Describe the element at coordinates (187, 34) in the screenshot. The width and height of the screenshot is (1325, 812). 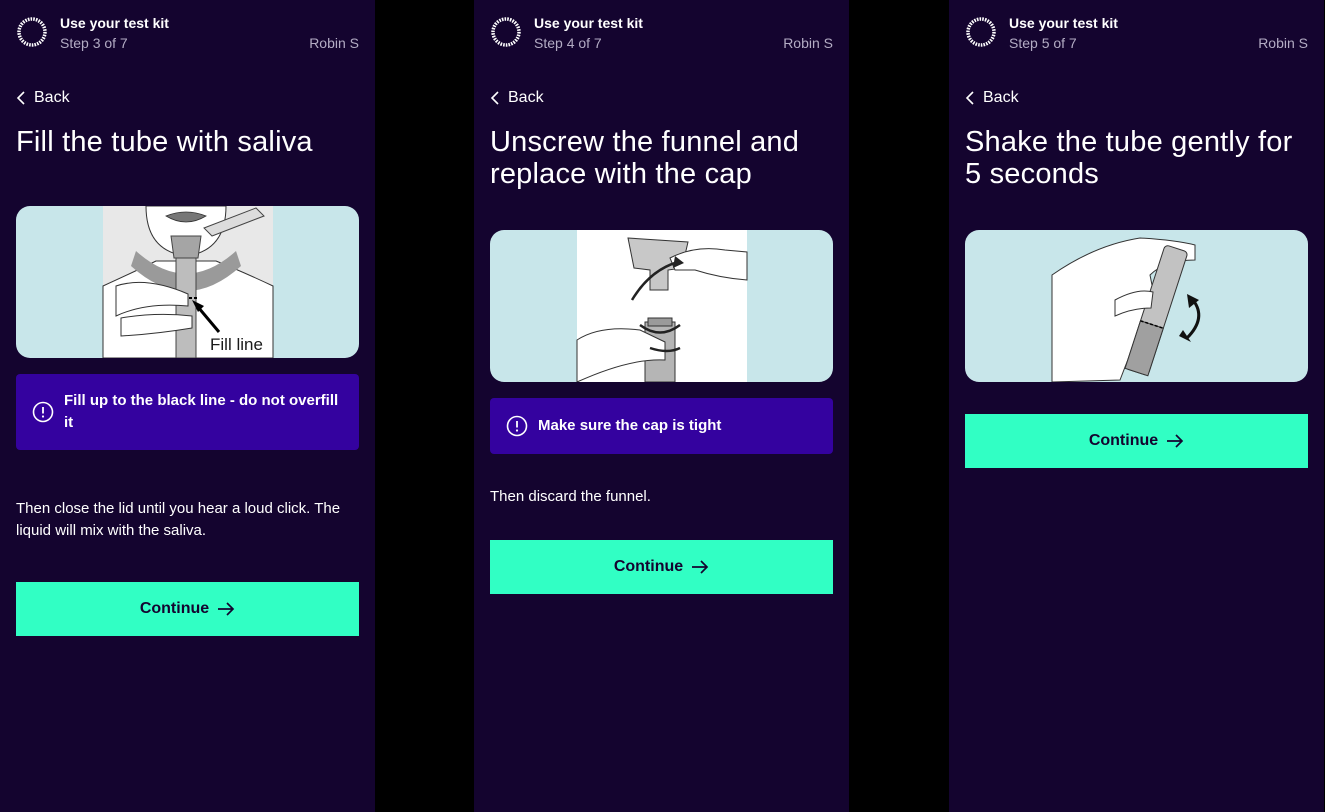
I see `header: Use your test kit Step 3 of 7 Robin S` at that location.